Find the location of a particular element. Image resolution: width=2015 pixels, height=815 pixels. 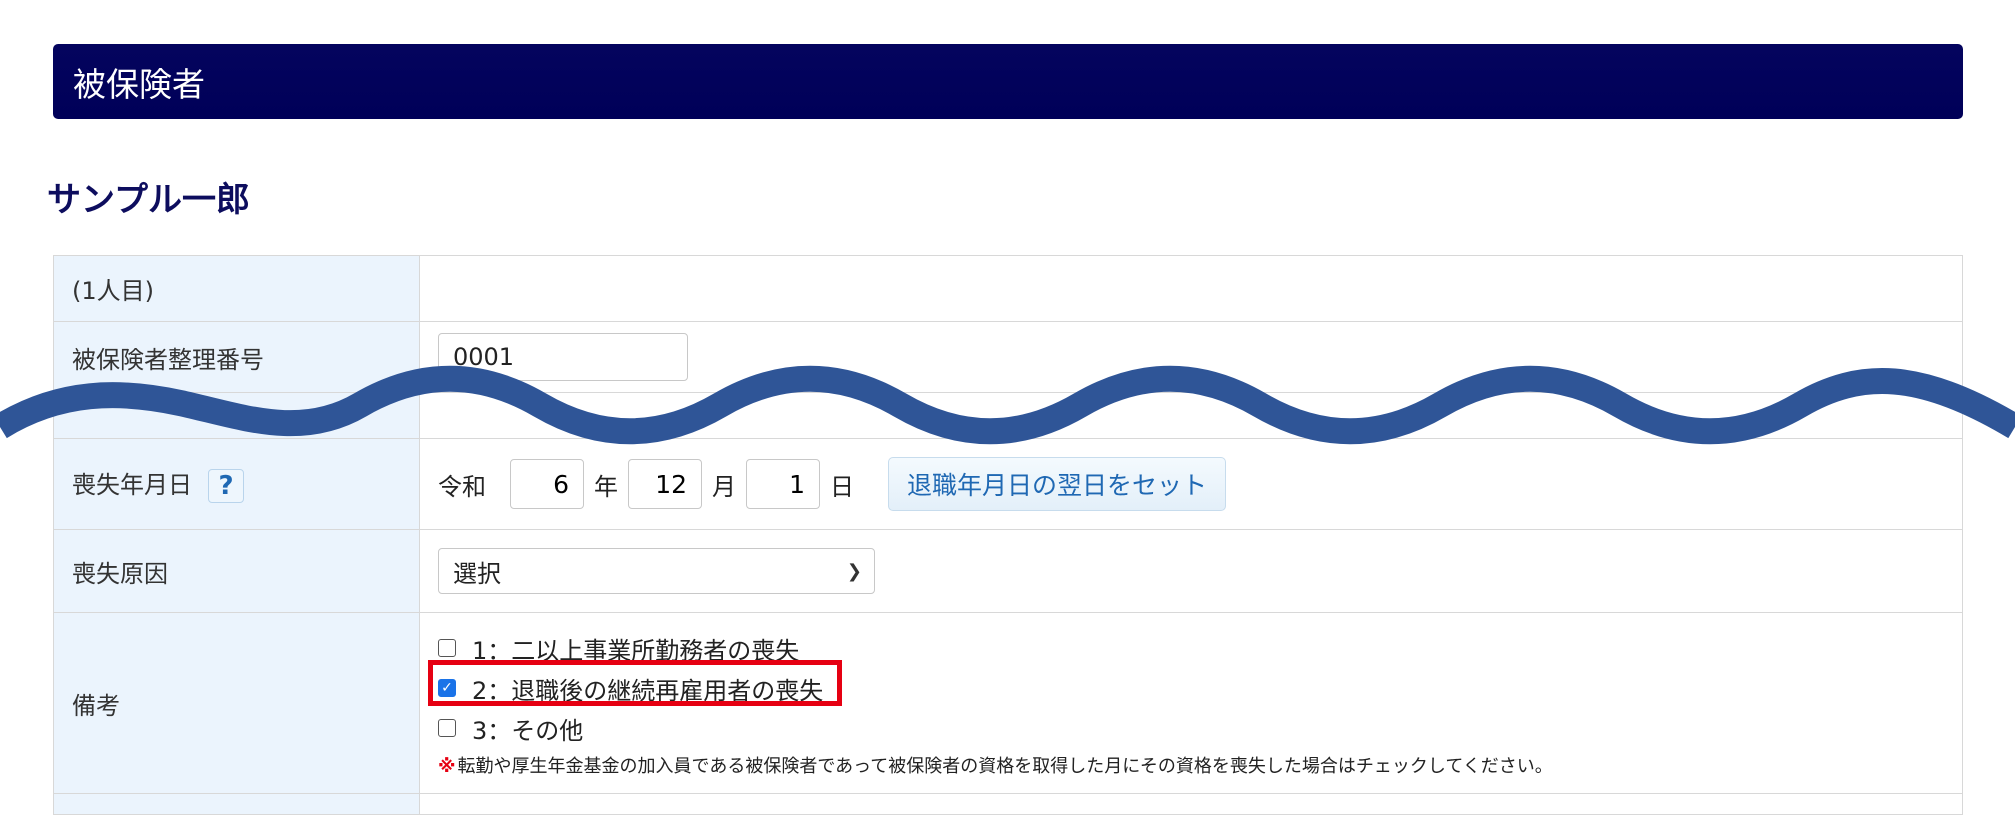

note-mark-icon: ※ is located at coordinates (447, 766).